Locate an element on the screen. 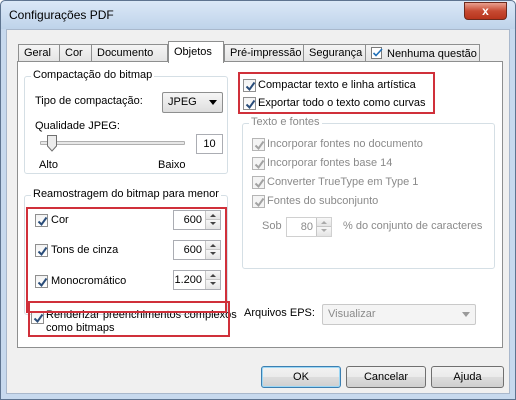 This screenshot has width=516, height=400. subset-fonts-checkbox is located at coordinates (258, 201).